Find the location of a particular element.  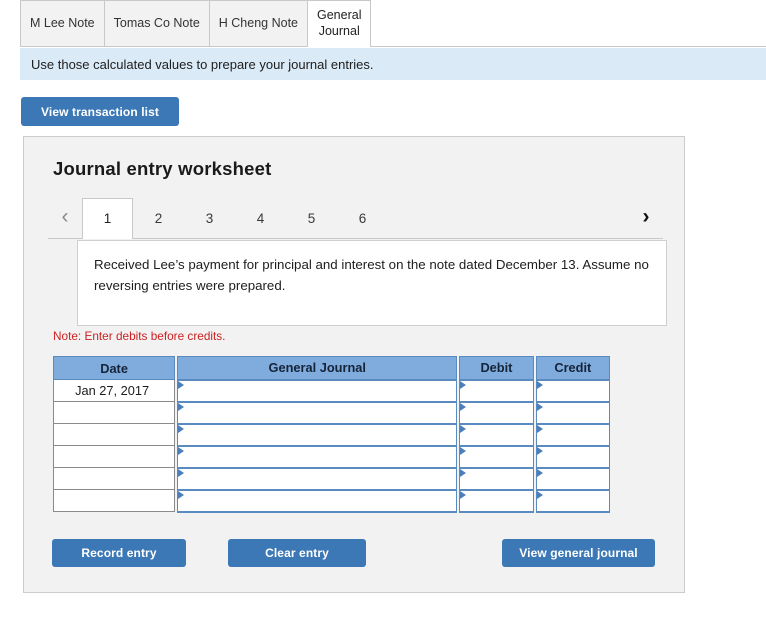

tab-h-cheng-note: H Cheng Note is located at coordinates (258, 23).